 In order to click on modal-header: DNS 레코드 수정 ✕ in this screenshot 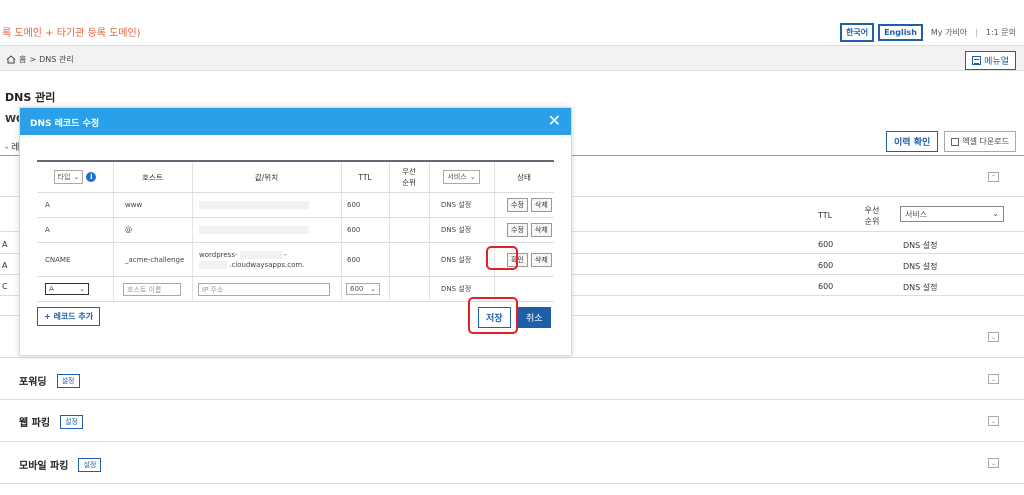, I will do `click(295, 121)`.